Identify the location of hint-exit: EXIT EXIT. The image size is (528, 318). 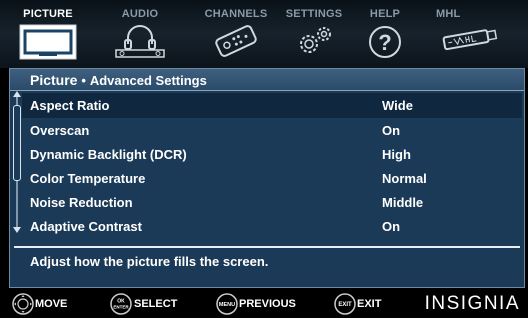
(369, 304).